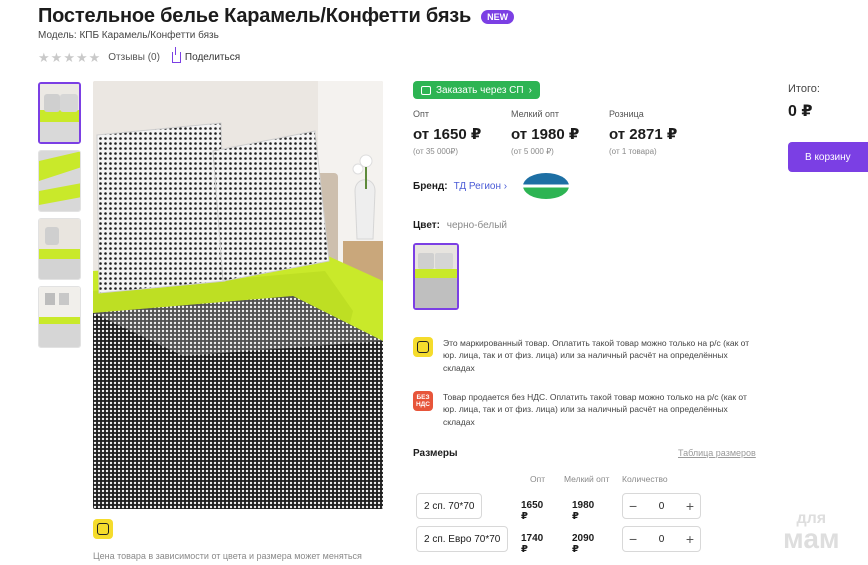 Image resolution: width=868 pixels, height=565 pixels. Describe the element at coordinates (435, 453) in the screenshot. I see `sizes-title: Размеры` at that location.